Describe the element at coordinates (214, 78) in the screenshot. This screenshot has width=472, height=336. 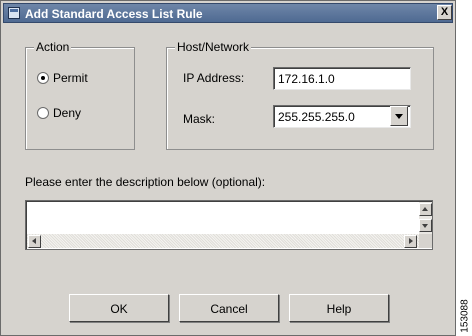
I see `ip-address-label: IP Address:` at that location.